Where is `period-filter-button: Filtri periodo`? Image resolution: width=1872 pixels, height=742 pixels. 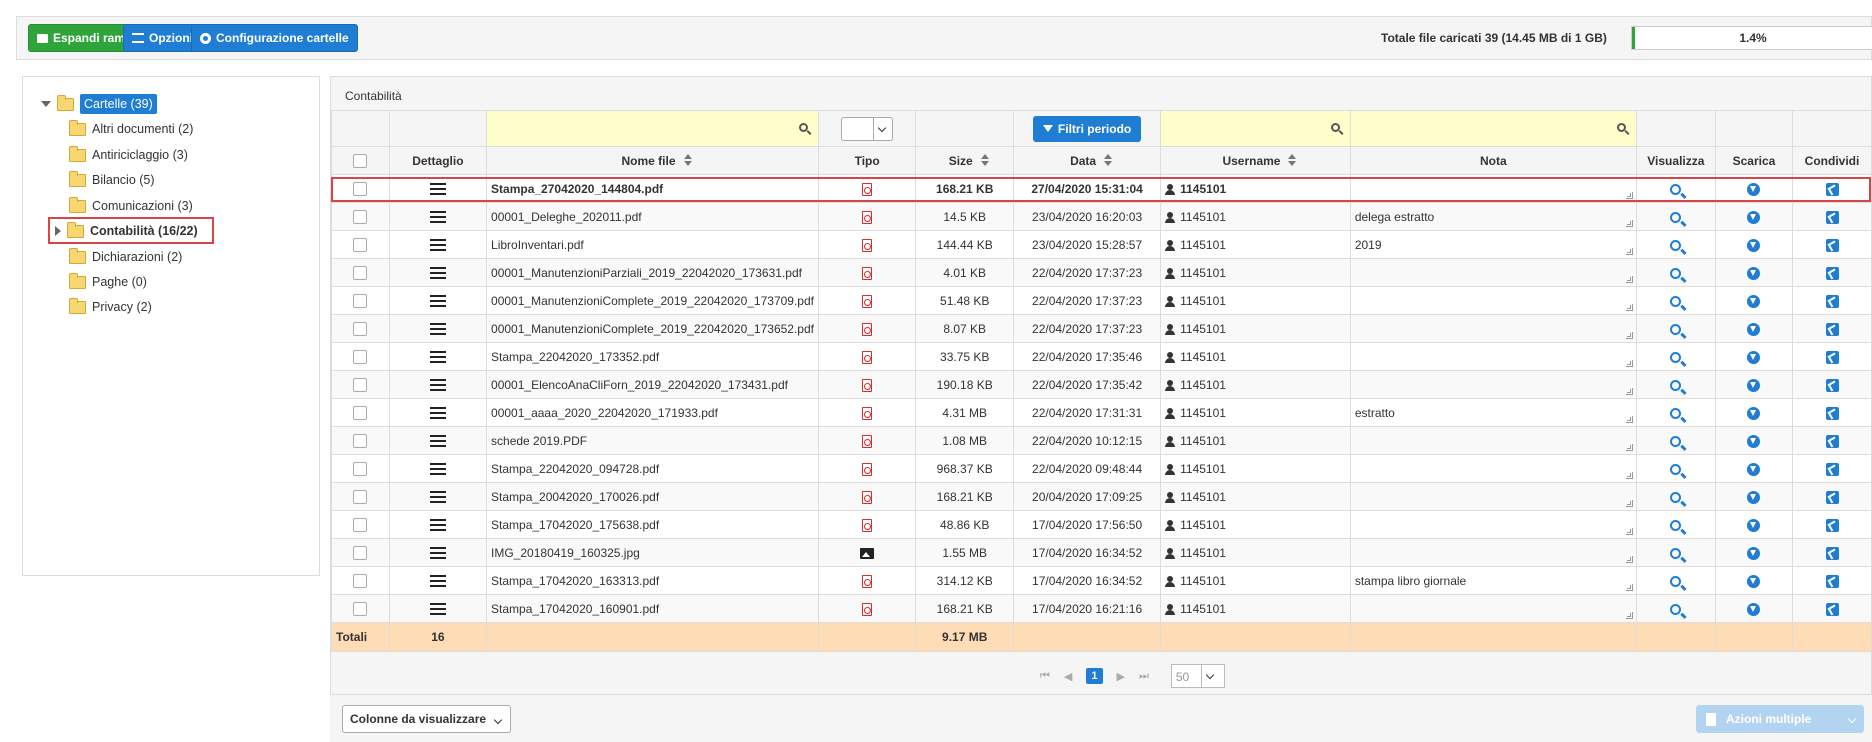 period-filter-button: Filtri periodo is located at coordinates (1087, 128).